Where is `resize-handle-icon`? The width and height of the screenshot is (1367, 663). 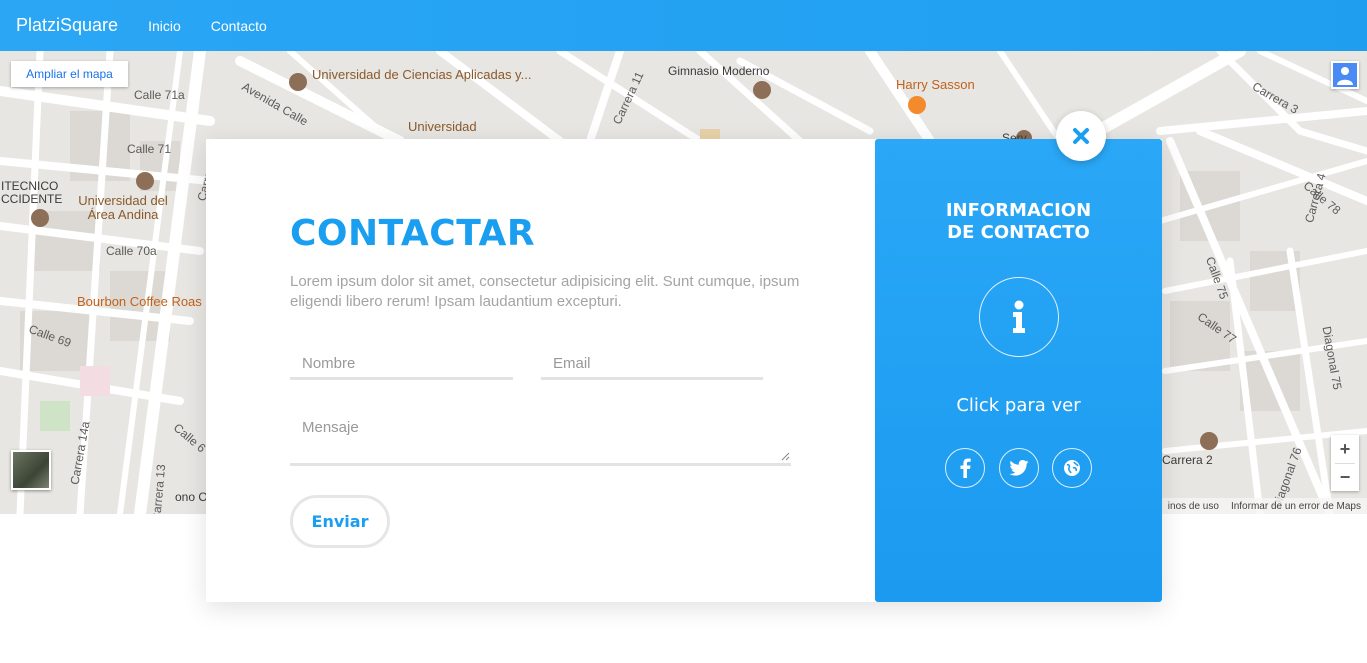
resize-handle-icon is located at coordinates (785, 456).